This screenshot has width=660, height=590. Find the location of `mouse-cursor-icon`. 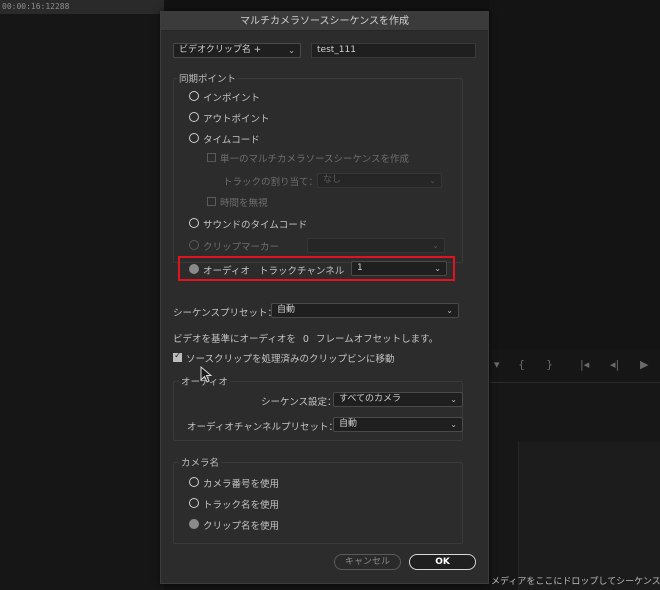

mouse-cursor-icon is located at coordinates (206, 374).